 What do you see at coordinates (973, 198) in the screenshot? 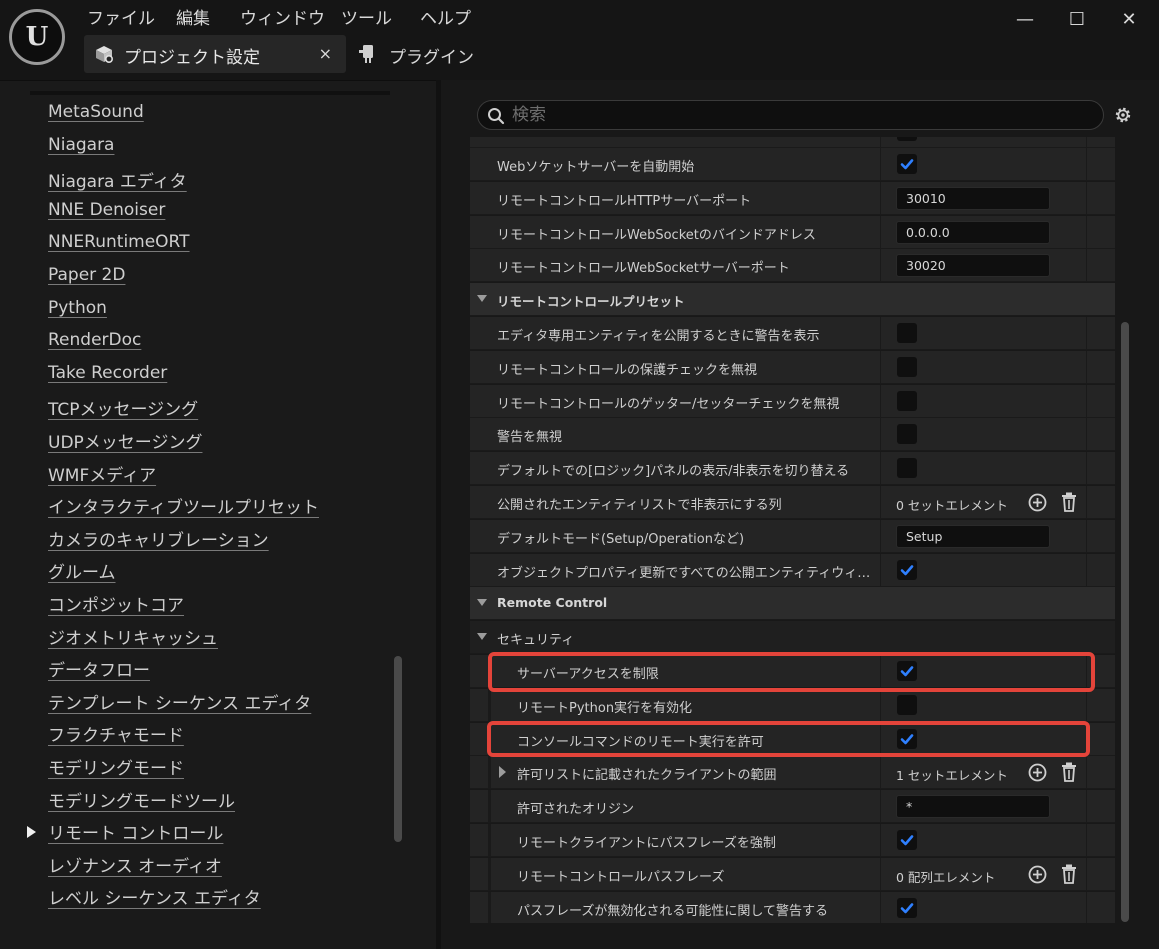
I see `text-field: 30010` at bounding box center [973, 198].